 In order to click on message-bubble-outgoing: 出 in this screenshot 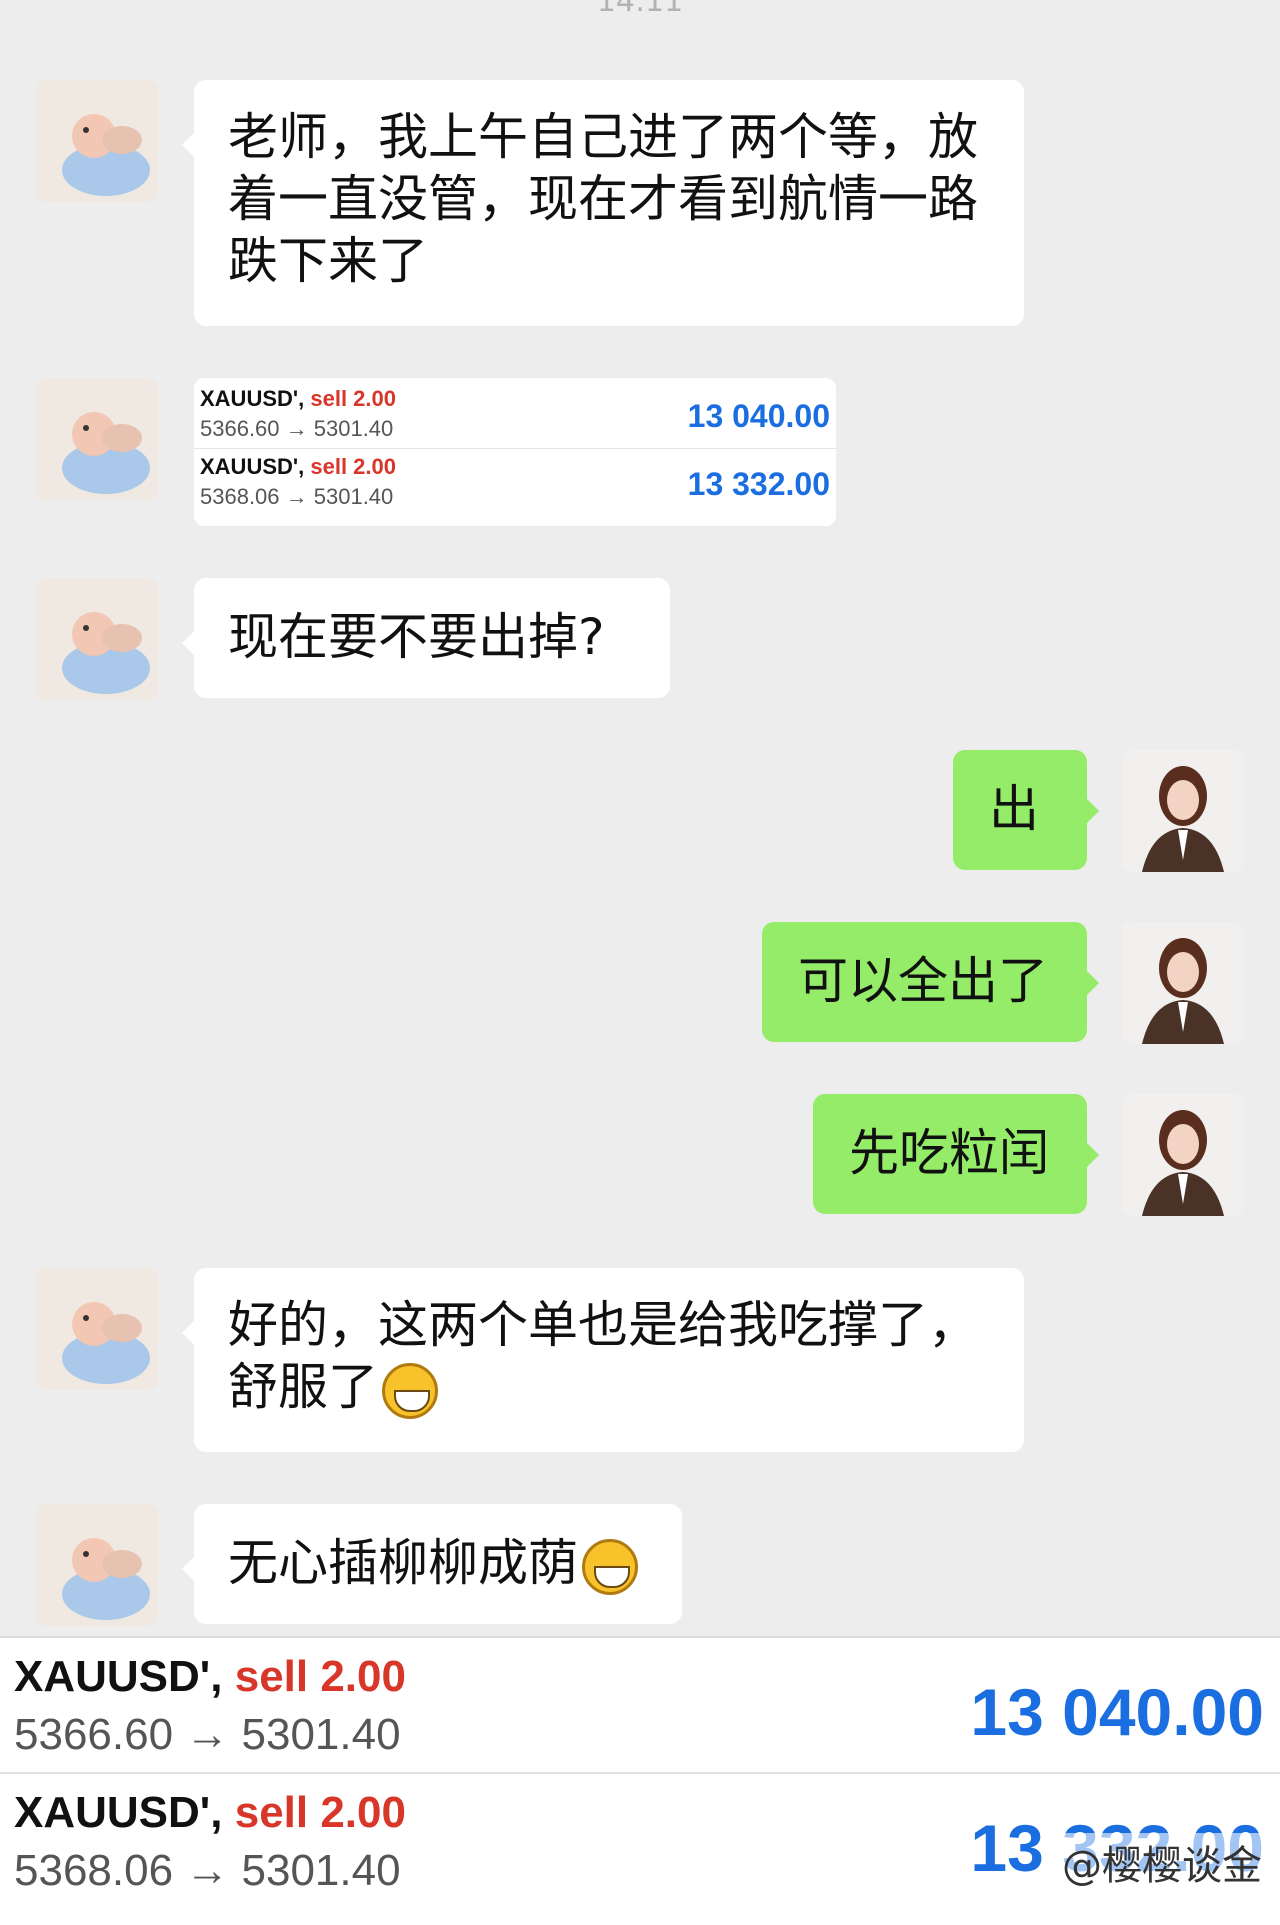, I will do `click(1026, 810)`.